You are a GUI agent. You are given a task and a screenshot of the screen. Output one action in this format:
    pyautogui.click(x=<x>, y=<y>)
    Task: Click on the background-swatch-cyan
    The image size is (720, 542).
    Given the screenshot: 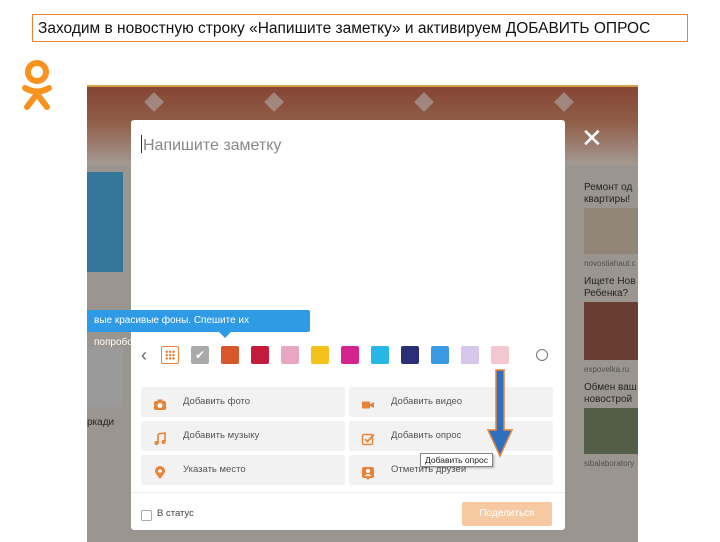 What is the action you would take?
    pyautogui.click(x=380, y=355)
    